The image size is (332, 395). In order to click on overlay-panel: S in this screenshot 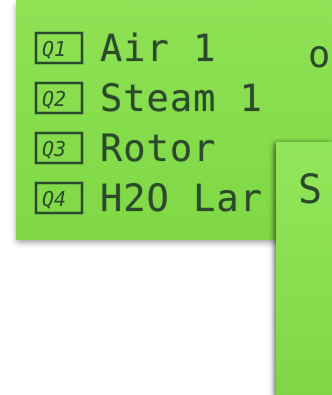, I will do `click(304, 268)`.